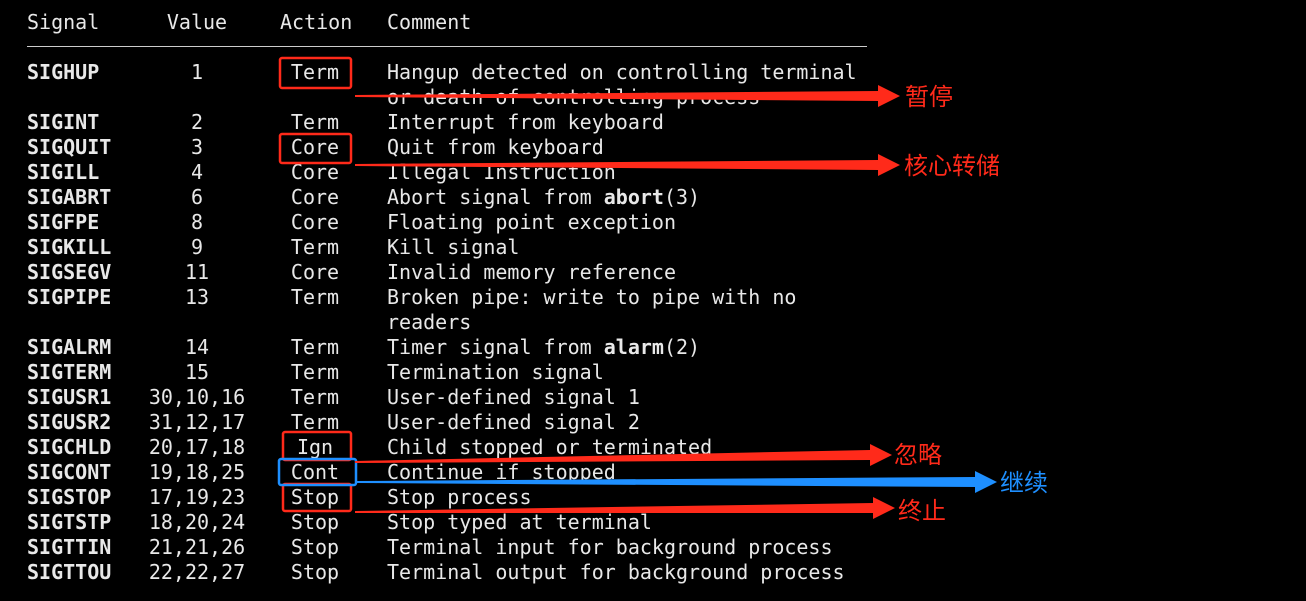 The height and width of the screenshot is (601, 1306). I want to click on highlight-box-term, so click(315, 73).